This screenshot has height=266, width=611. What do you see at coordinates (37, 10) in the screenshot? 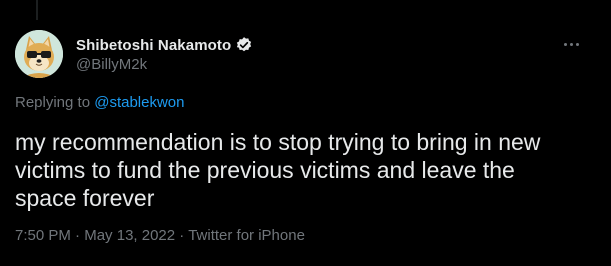
I see `thread-connector-line` at bounding box center [37, 10].